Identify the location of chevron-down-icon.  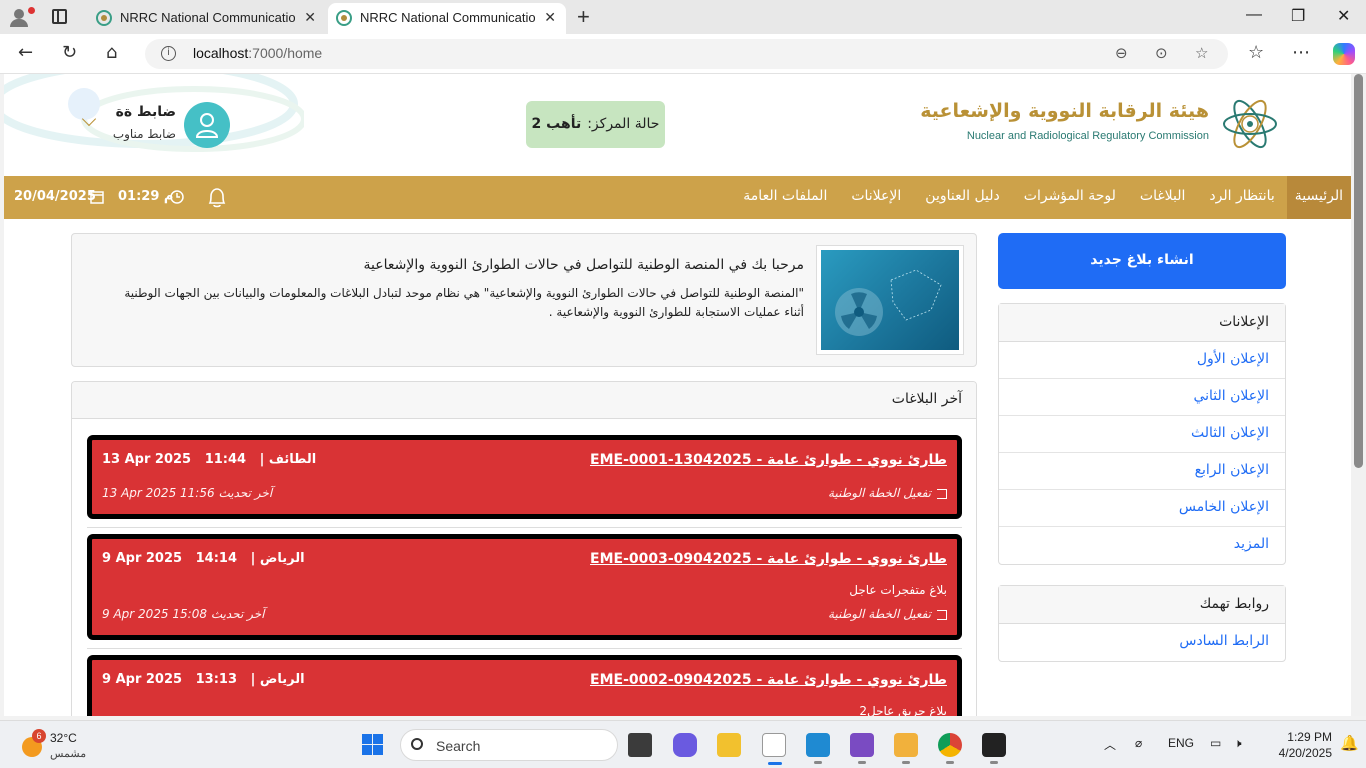
(89, 119).